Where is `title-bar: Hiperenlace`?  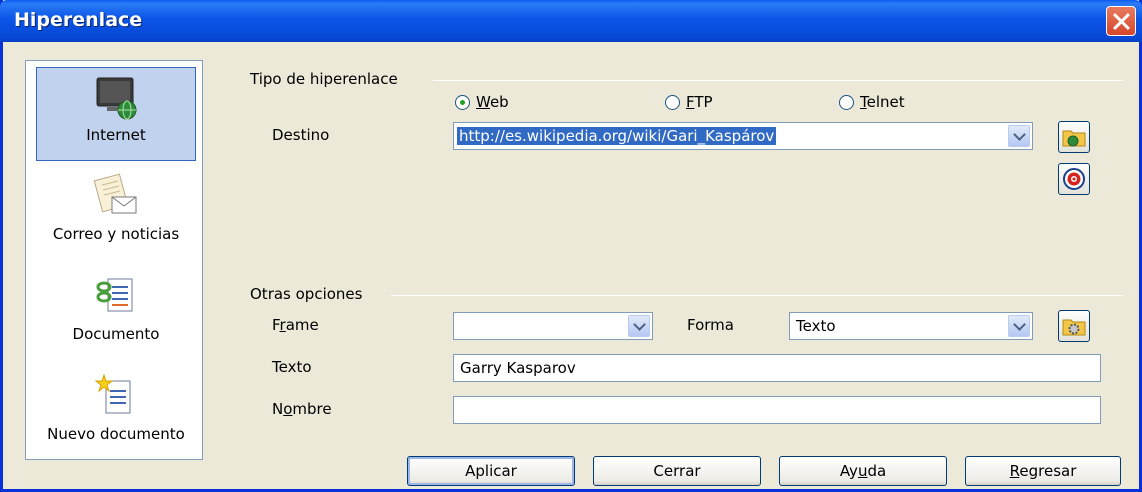
title-bar: Hiperenlace is located at coordinates (571, 21).